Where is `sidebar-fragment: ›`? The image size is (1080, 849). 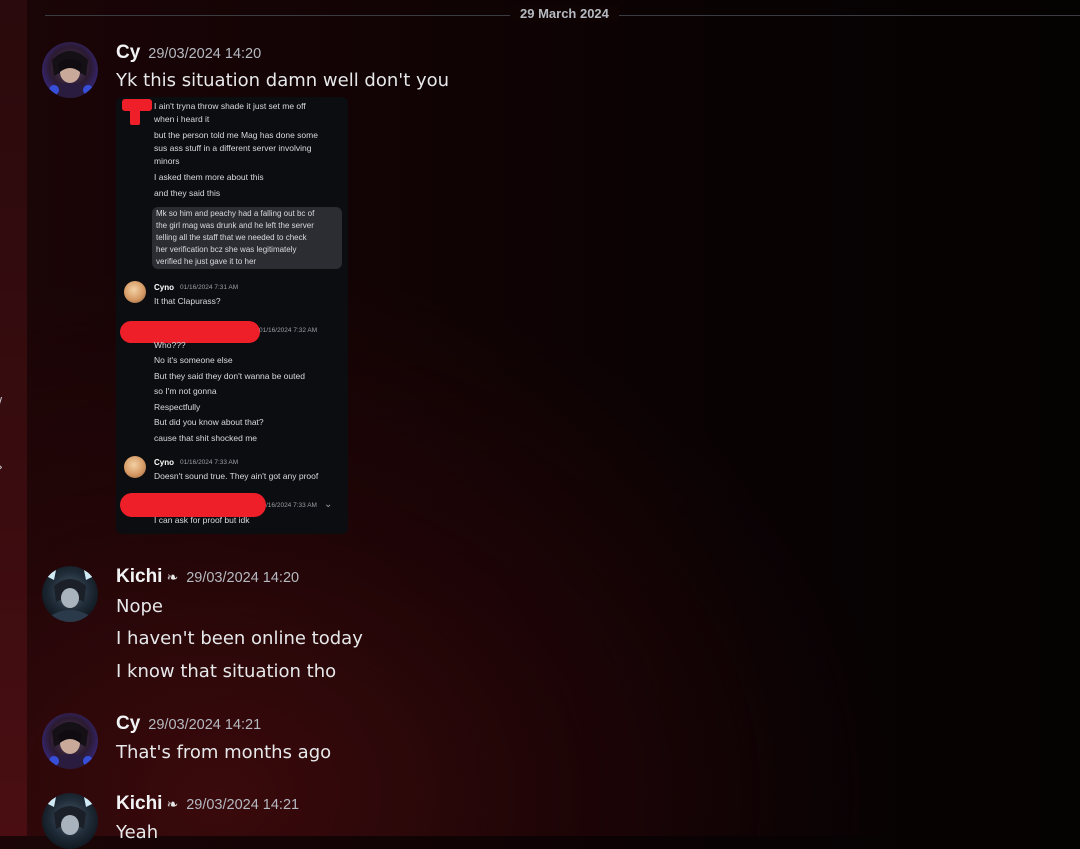
sidebar-fragment: › is located at coordinates (1, 467).